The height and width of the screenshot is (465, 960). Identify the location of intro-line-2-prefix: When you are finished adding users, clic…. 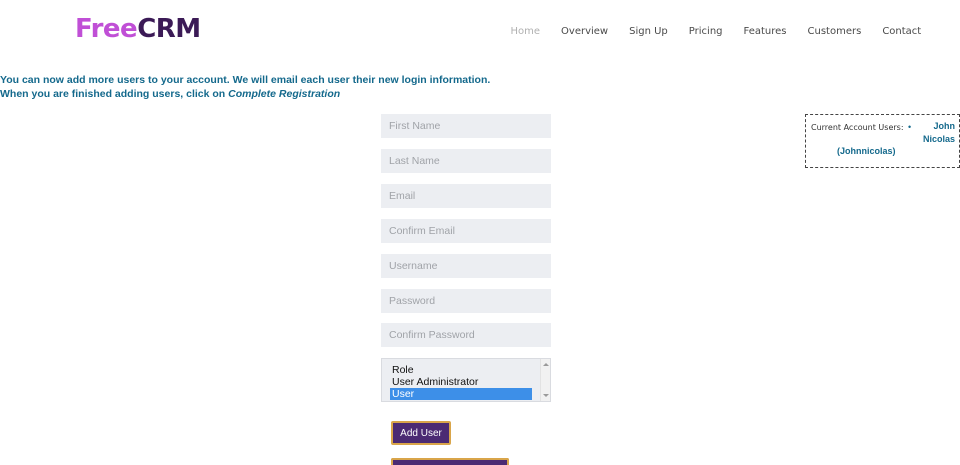
(114, 94).